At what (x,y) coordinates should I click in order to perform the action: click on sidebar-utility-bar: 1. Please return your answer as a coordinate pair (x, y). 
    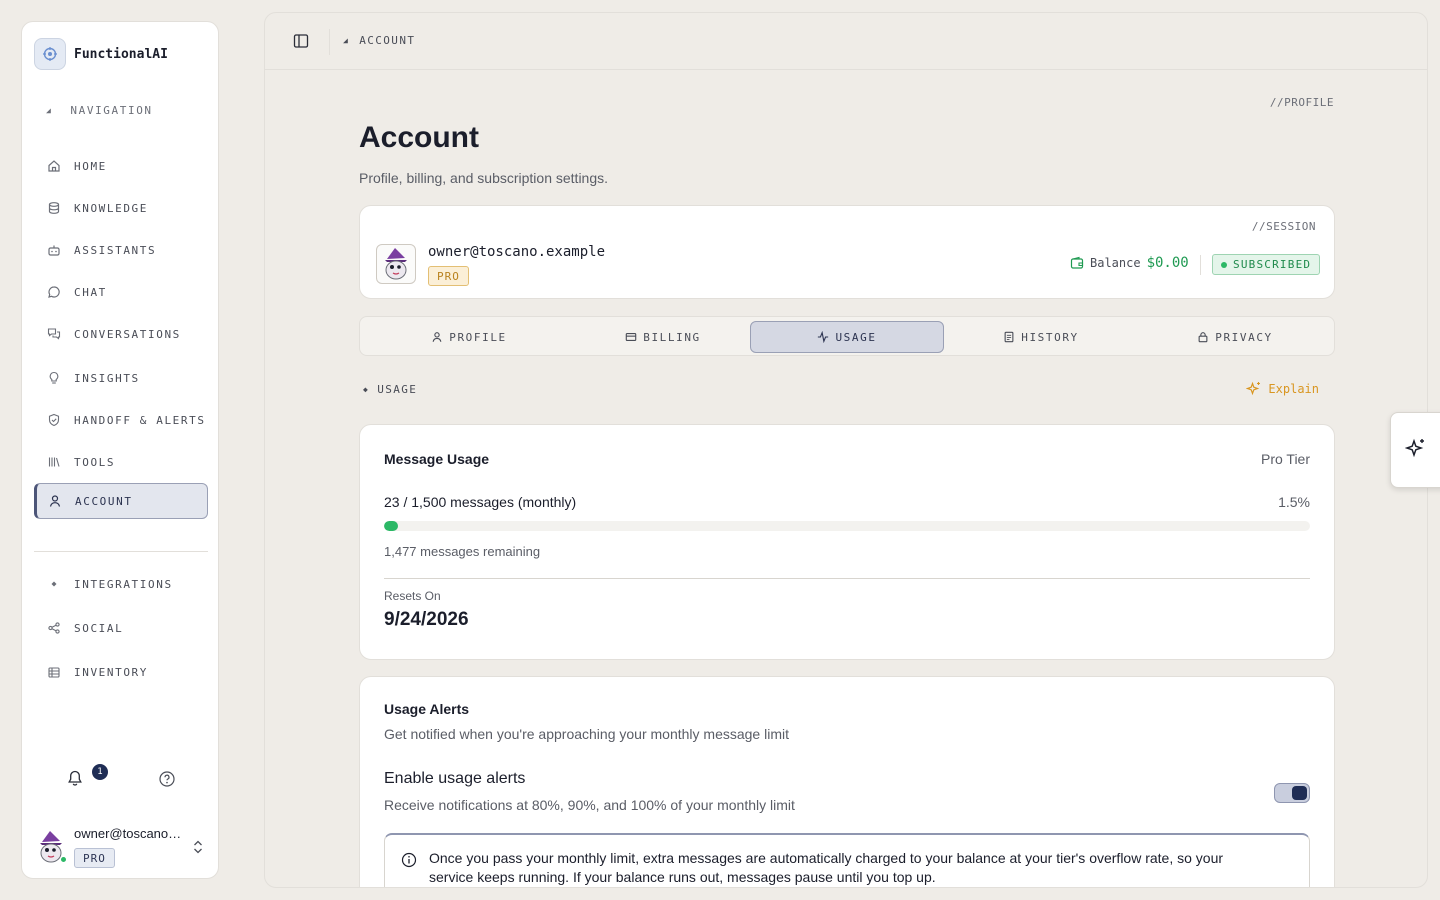
    Looking at the image, I should click on (121, 778).